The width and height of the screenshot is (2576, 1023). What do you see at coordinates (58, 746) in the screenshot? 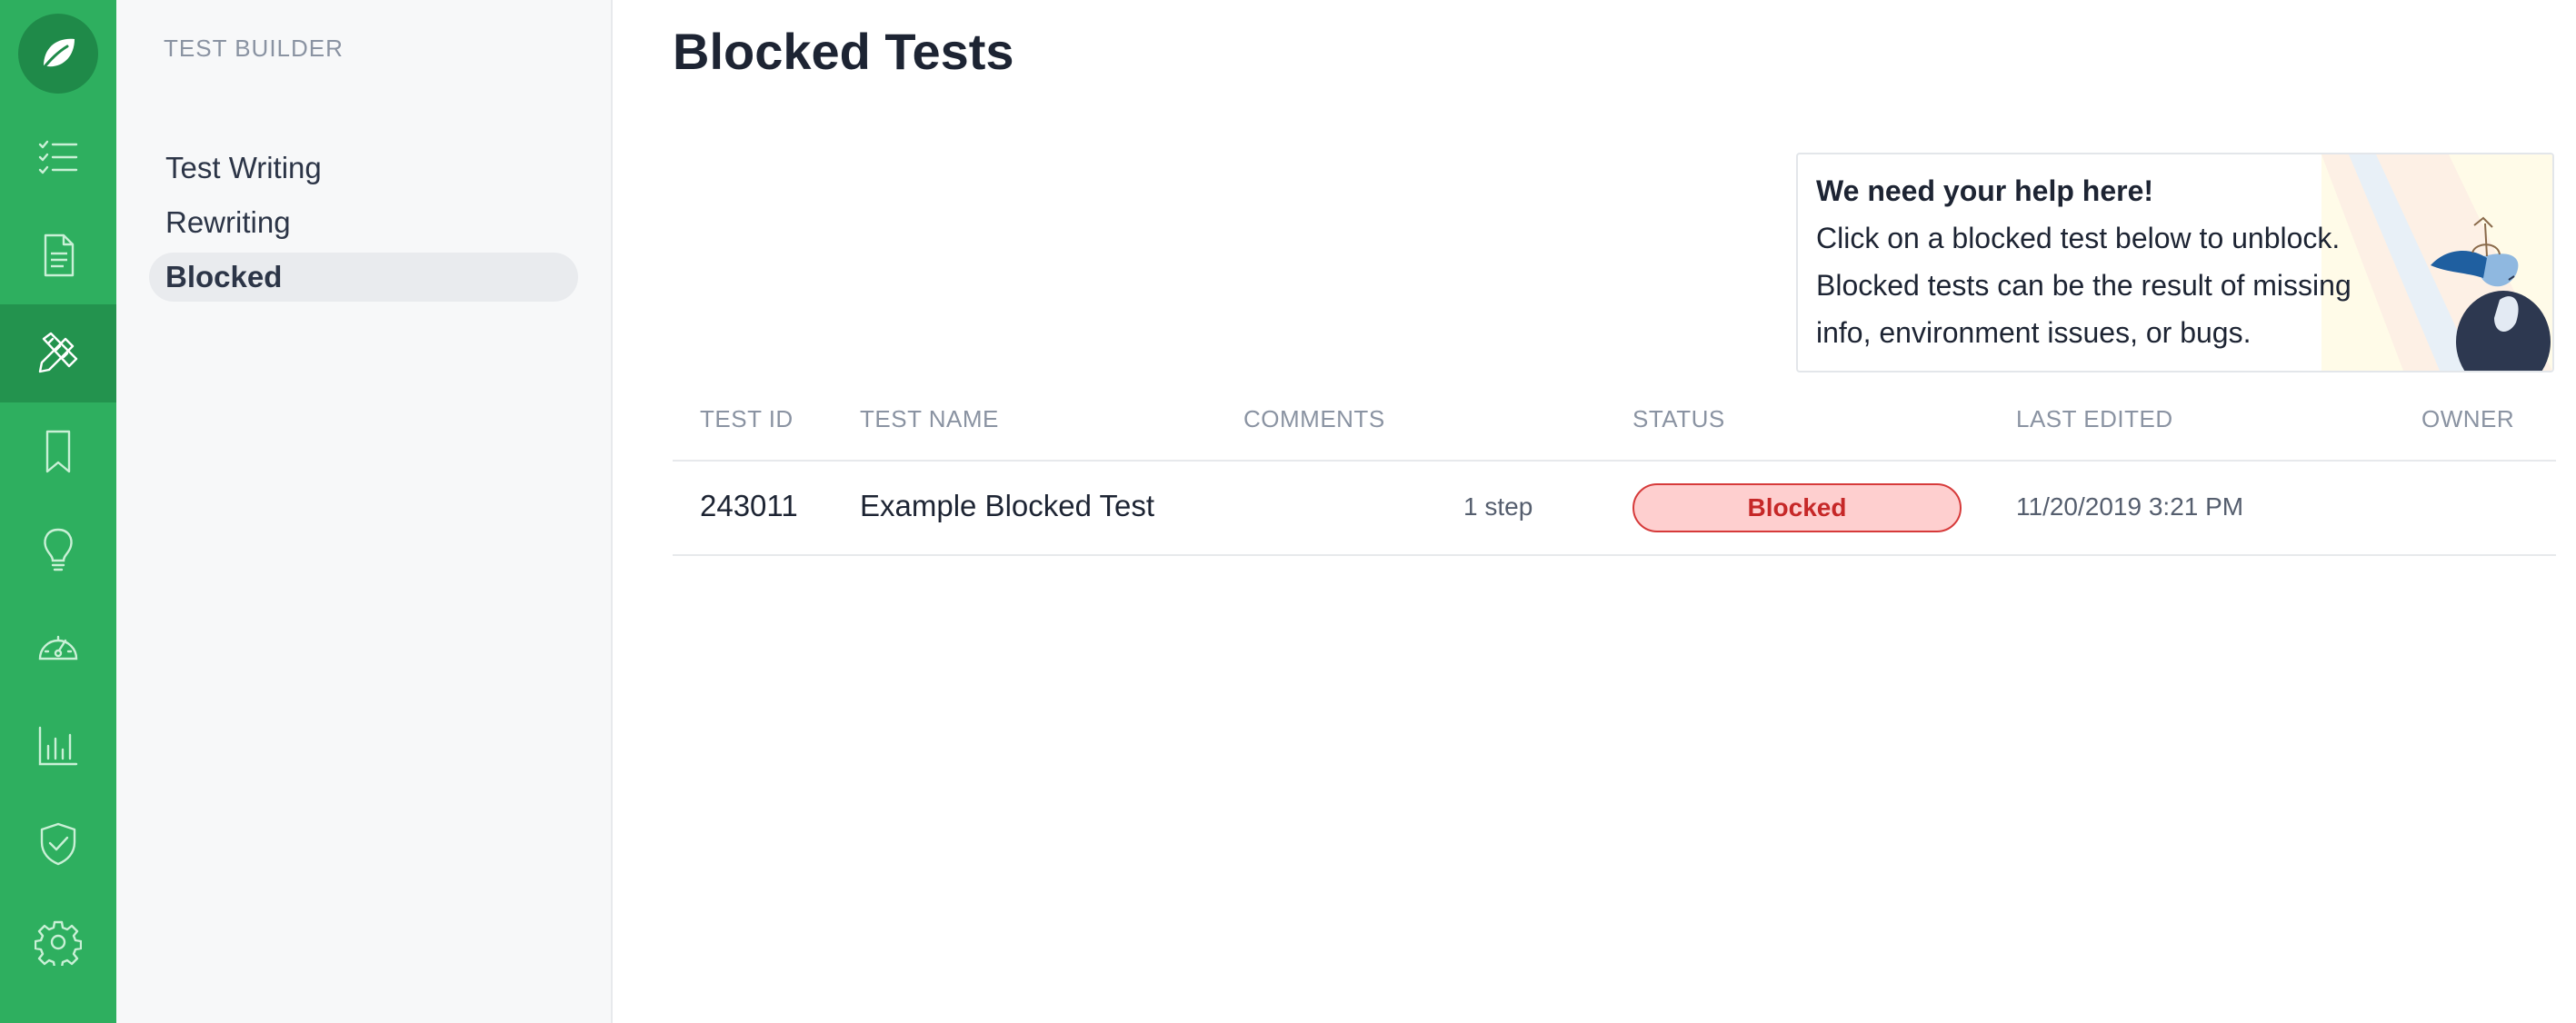
I see `bar-chart-icon` at bounding box center [58, 746].